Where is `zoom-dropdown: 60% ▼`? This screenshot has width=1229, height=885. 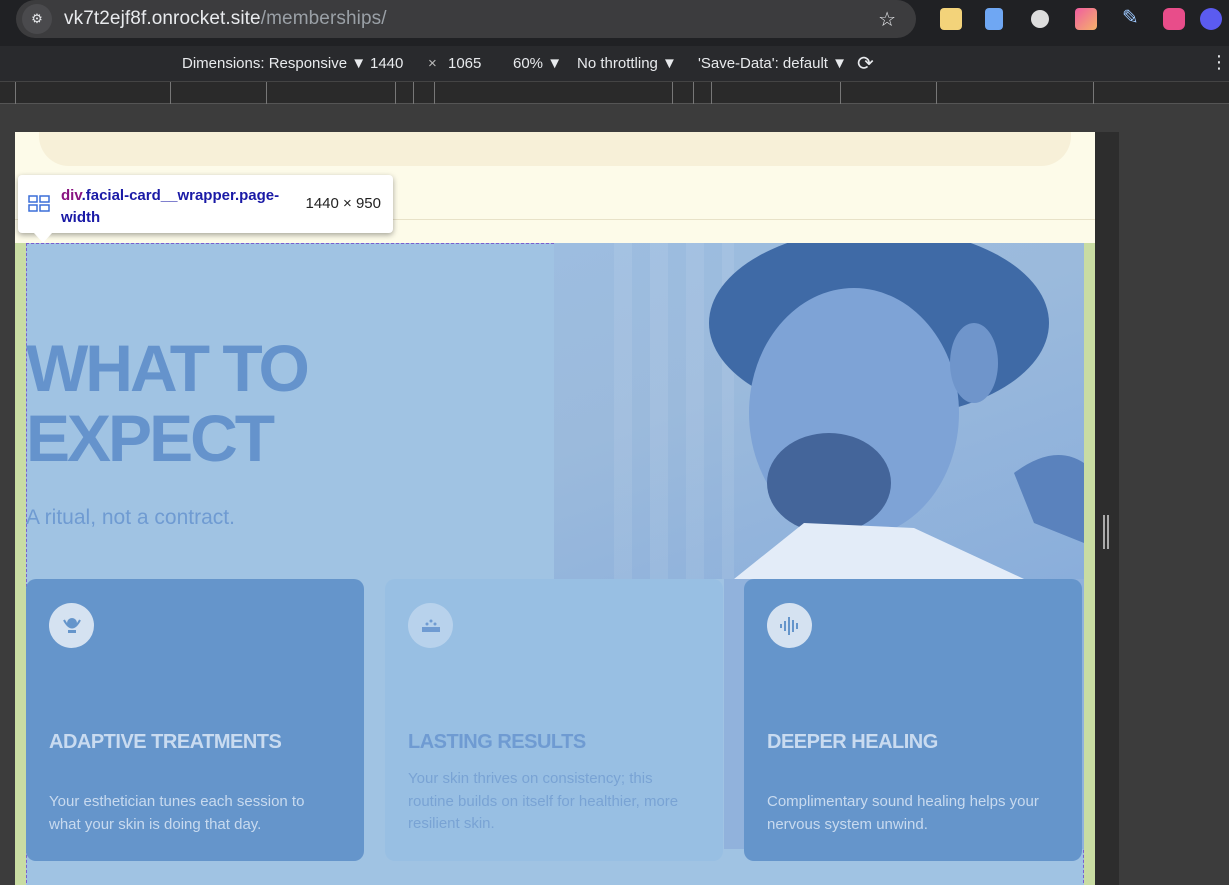
zoom-dropdown: 60% ▼ is located at coordinates (537, 63).